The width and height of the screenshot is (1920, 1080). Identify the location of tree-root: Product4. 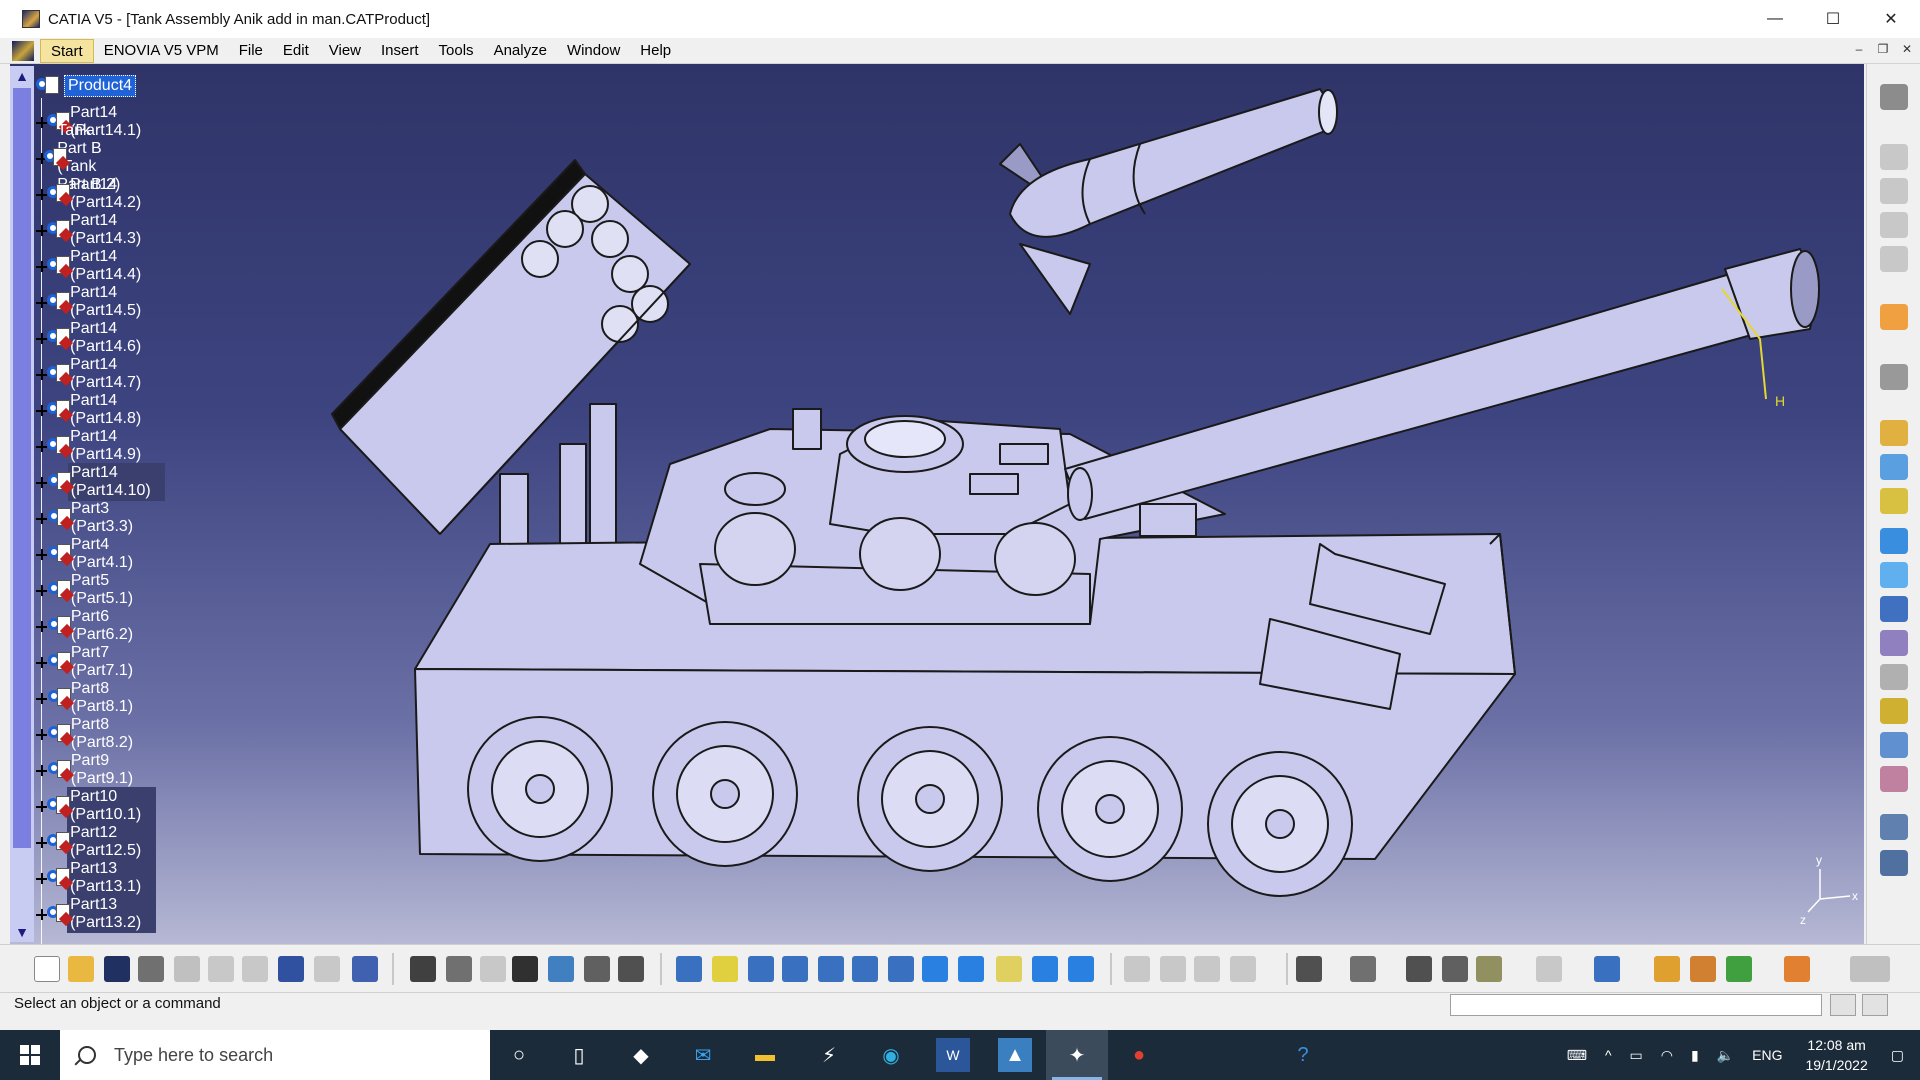
(86, 86).